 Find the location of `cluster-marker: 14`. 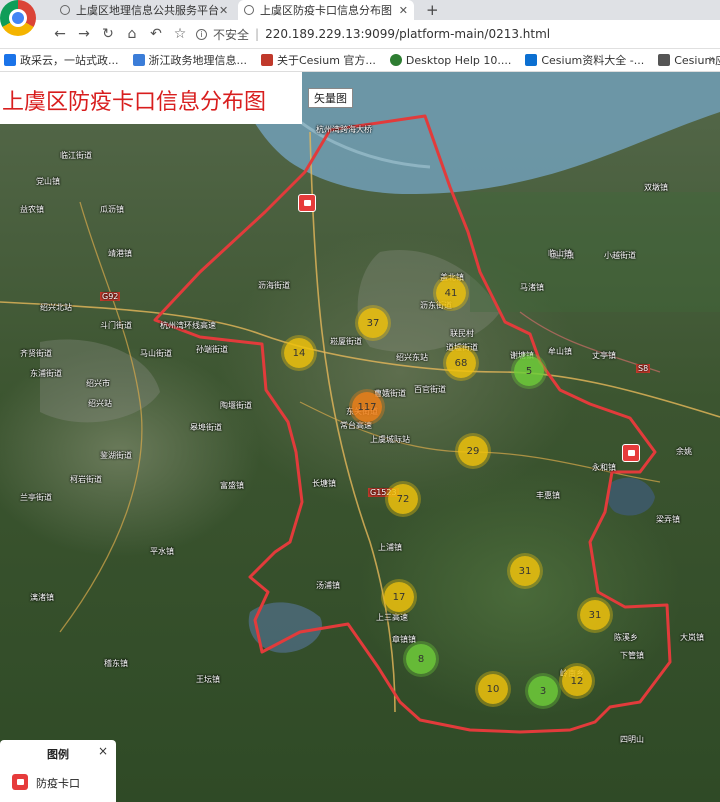

cluster-marker: 14 is located at coordinates (299, 353).